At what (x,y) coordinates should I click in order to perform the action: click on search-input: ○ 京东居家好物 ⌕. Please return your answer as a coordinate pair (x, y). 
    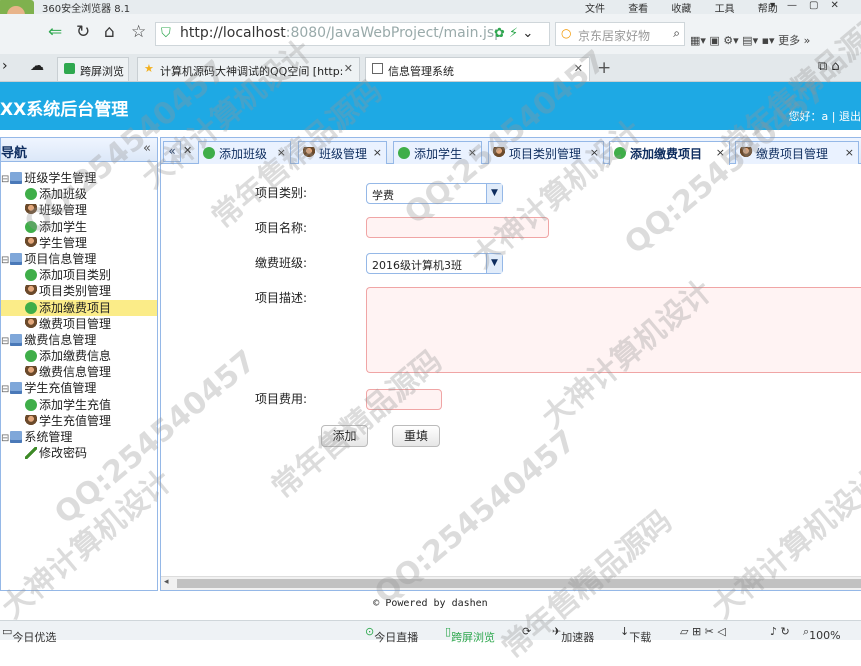
    Looking at the image, I should click on (620, 34).